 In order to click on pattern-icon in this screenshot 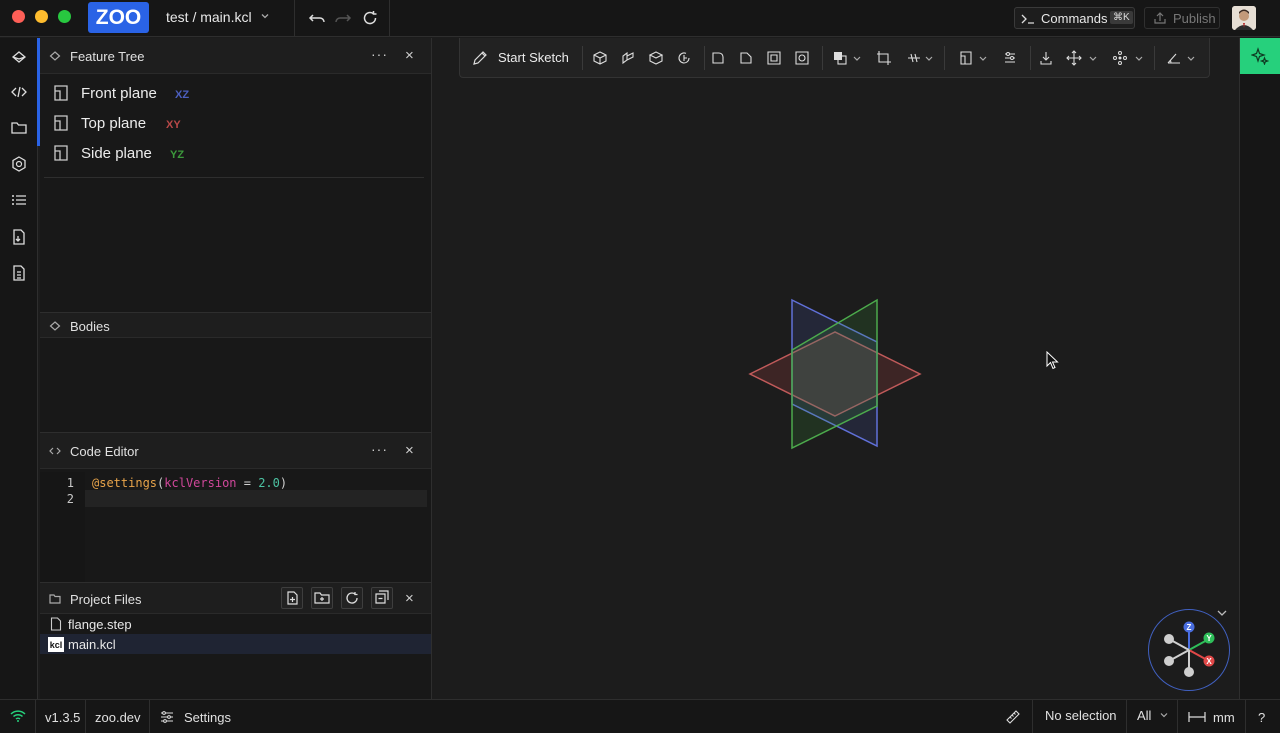, I will do `click(1120, 58)`.